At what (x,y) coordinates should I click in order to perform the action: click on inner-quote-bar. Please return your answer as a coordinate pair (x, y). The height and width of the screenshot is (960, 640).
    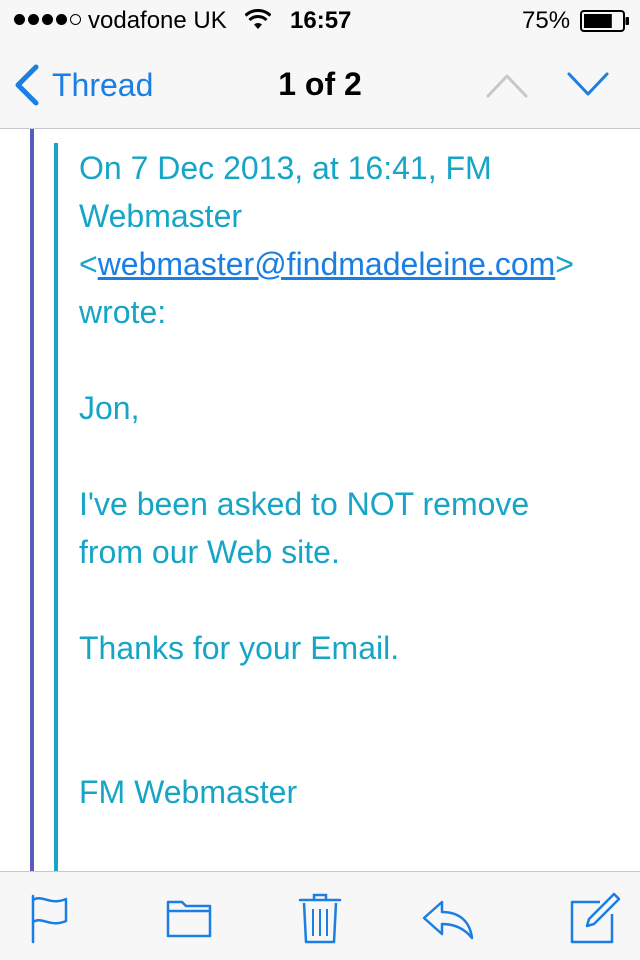
    Looking at the image, I should click on (56, 507).